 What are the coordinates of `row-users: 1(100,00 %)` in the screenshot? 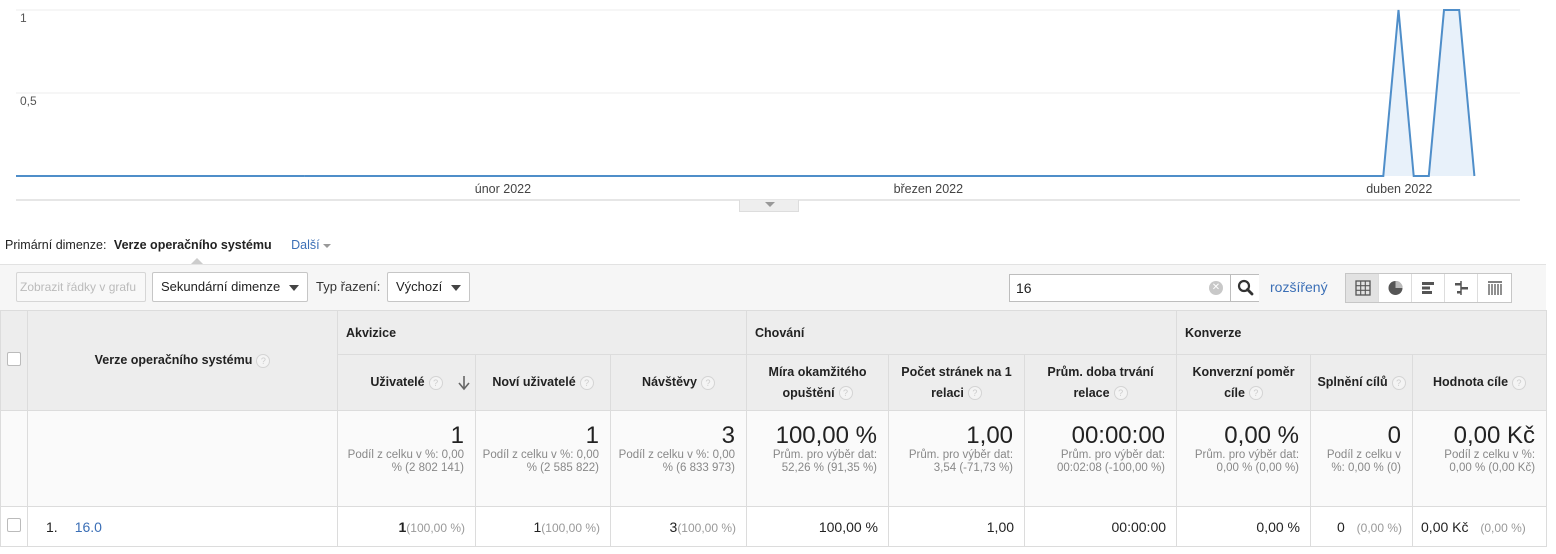 It's located at (406, 526).